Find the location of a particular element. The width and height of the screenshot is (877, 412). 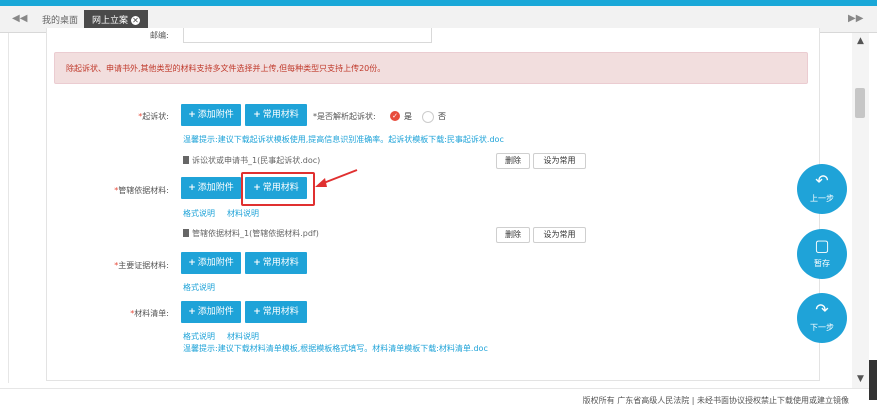

list-add-attach-button: + 添加附件 is located at coordinates (211, 312).